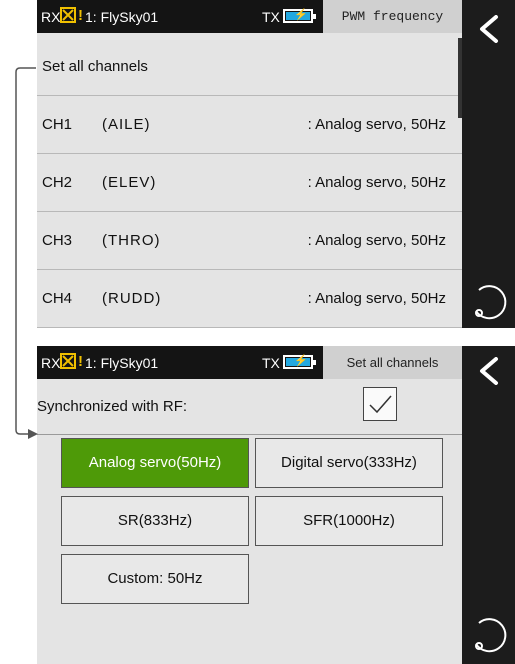 This screenshot has width=515, height=664. I want to click on checkmark-icon, so click(380, 404).